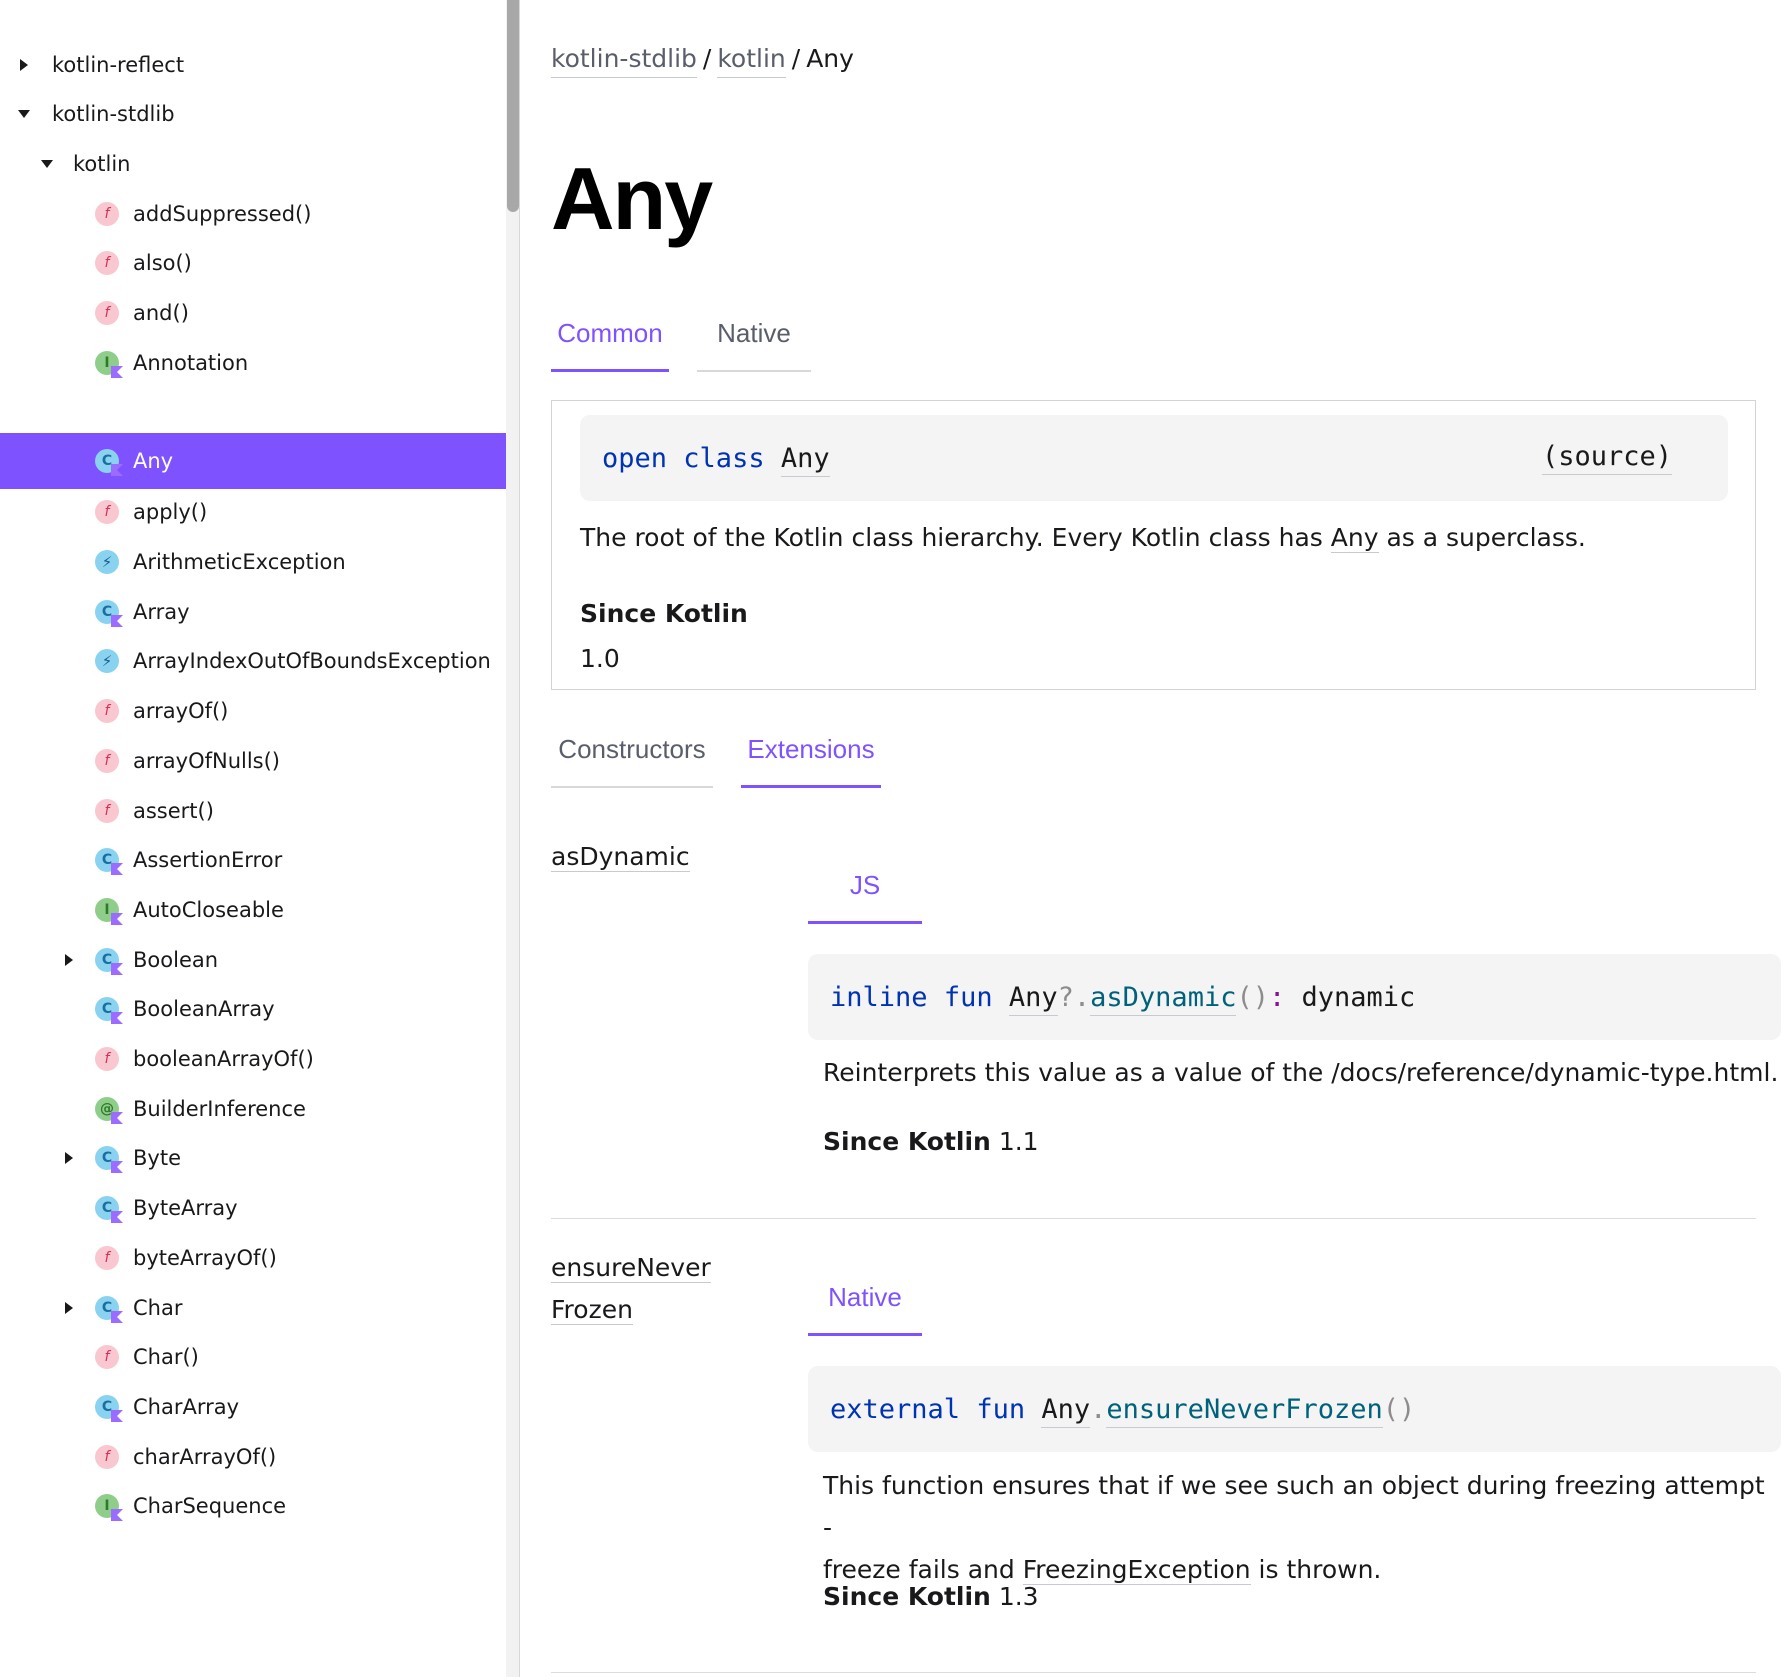  What do you see at coordinates (681, 345) in the screenshot?
I see `platform-tabs: Common Native` at bounding box center [681, 345].